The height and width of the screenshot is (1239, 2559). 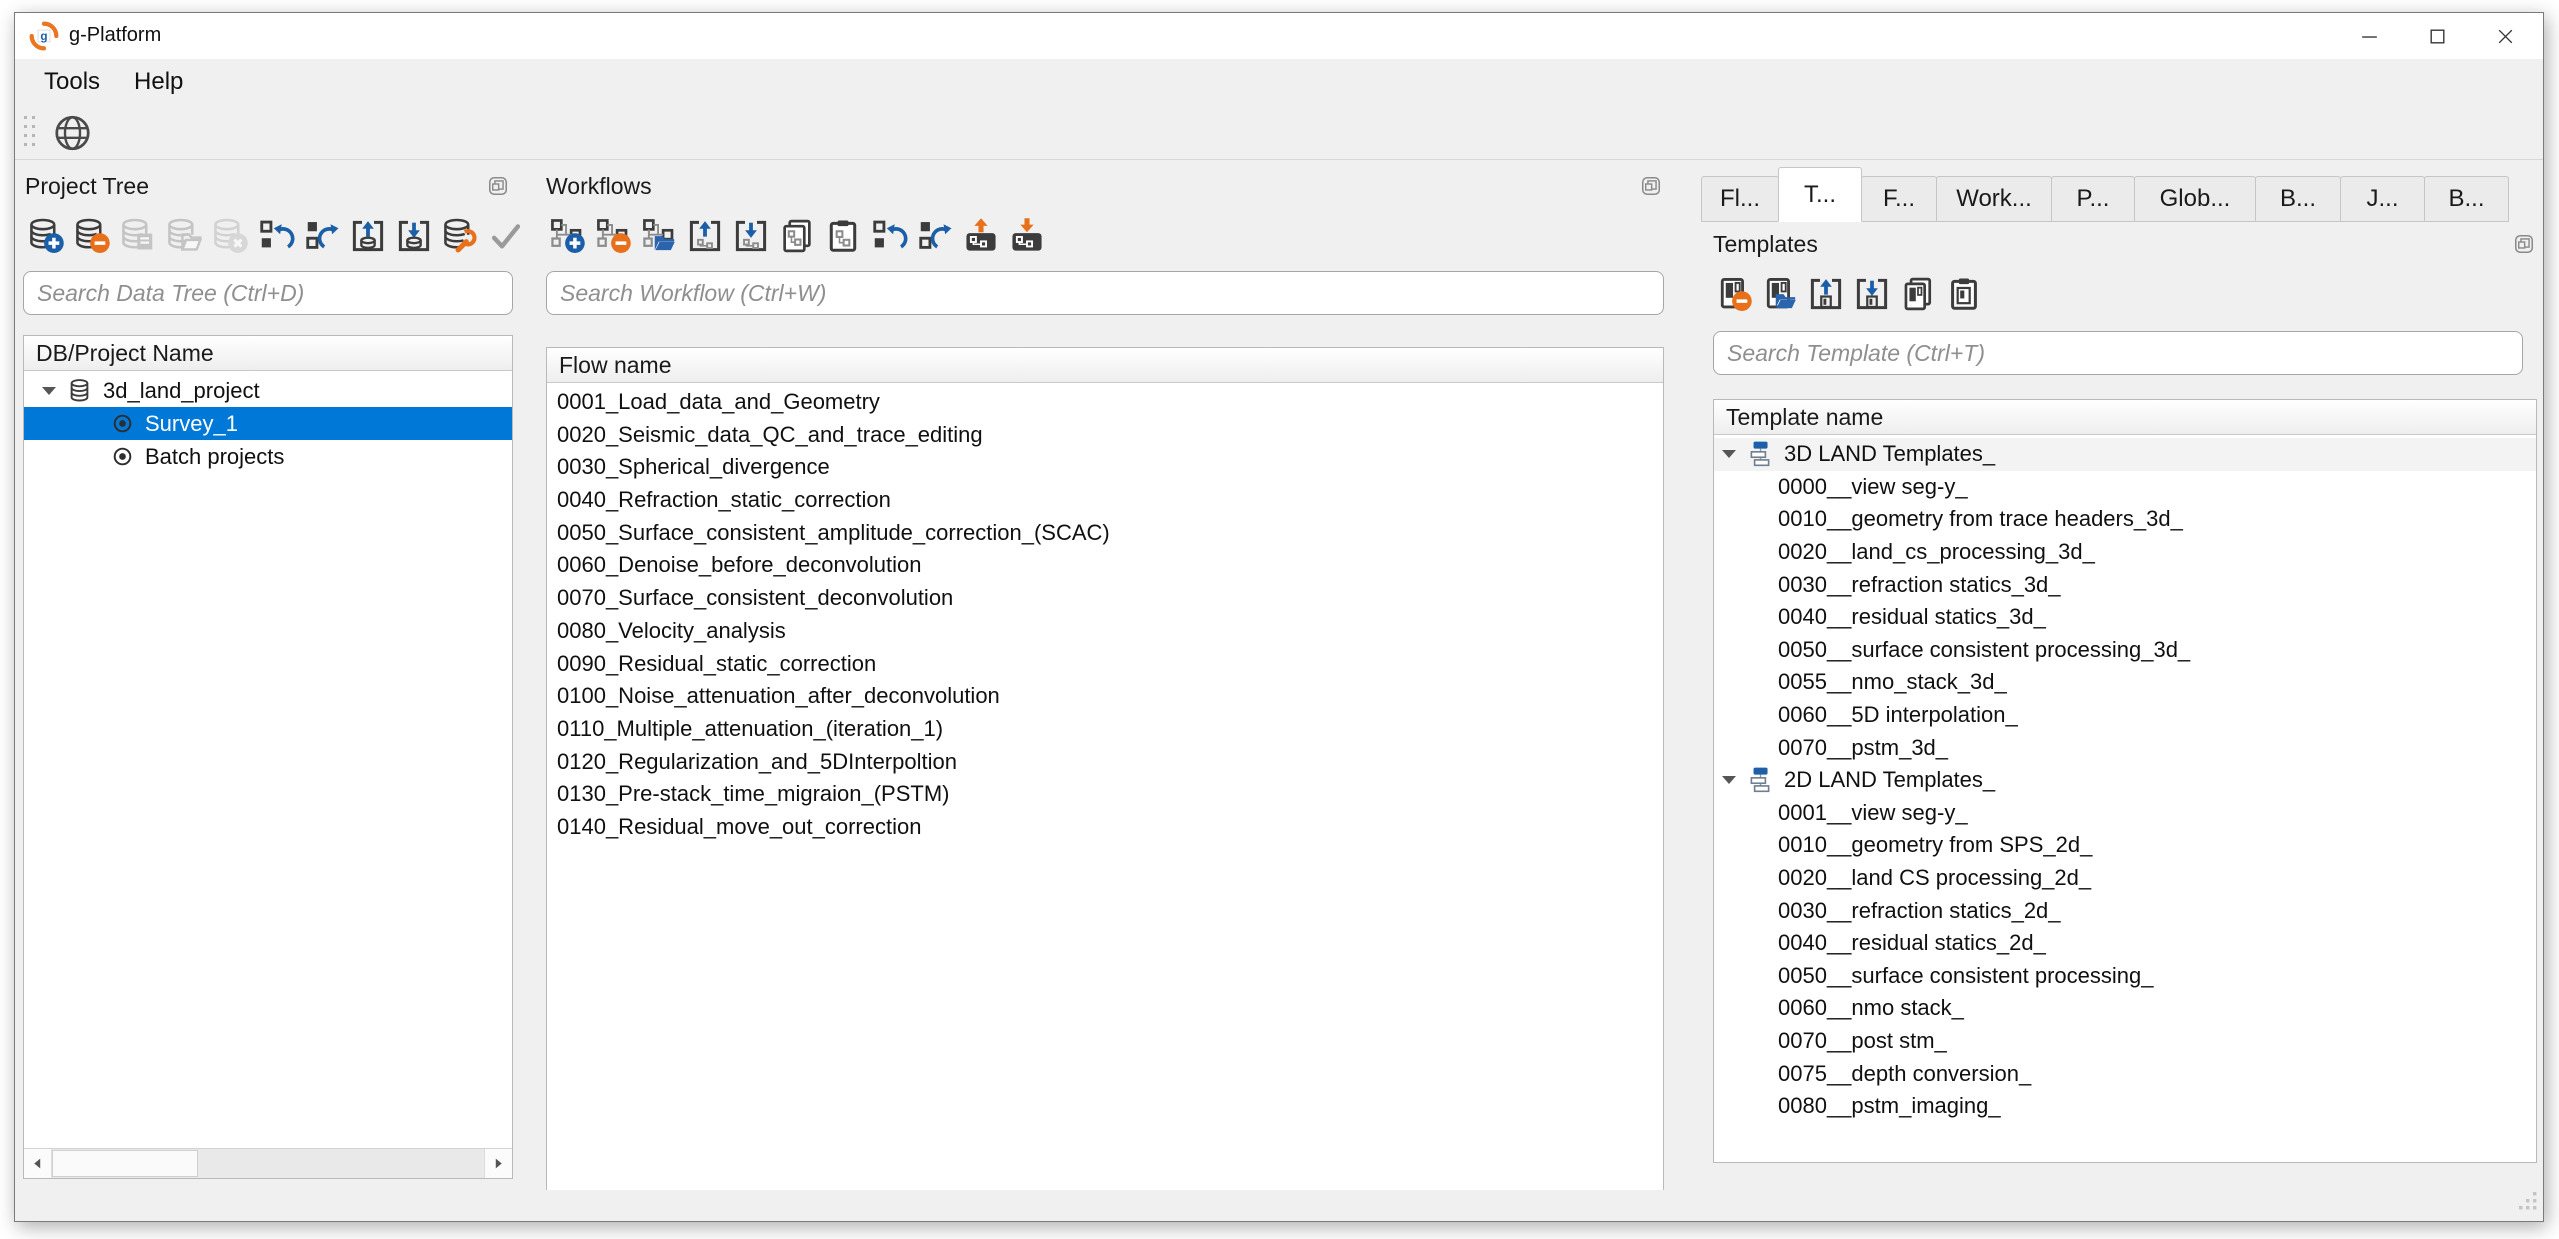 What do you see at coordinates (2437, 36) in the screenshot?
I see `maximize-button` at bounding box center [2437, 36].